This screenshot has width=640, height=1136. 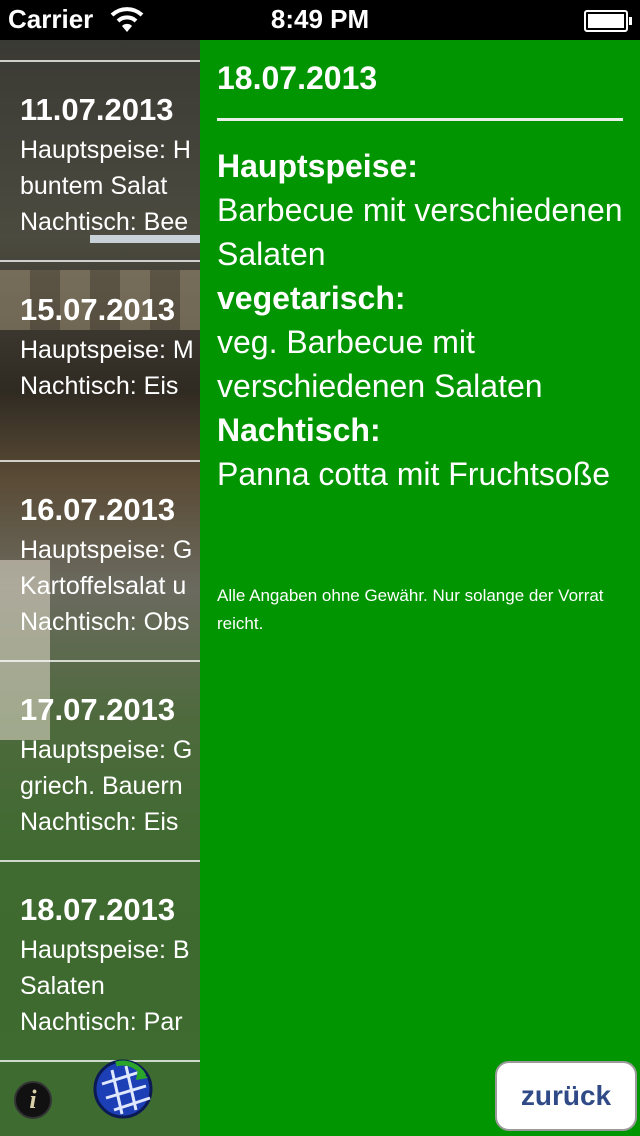 I want to click on detail-date: 18.07.2013, so click(x=297, y=78).